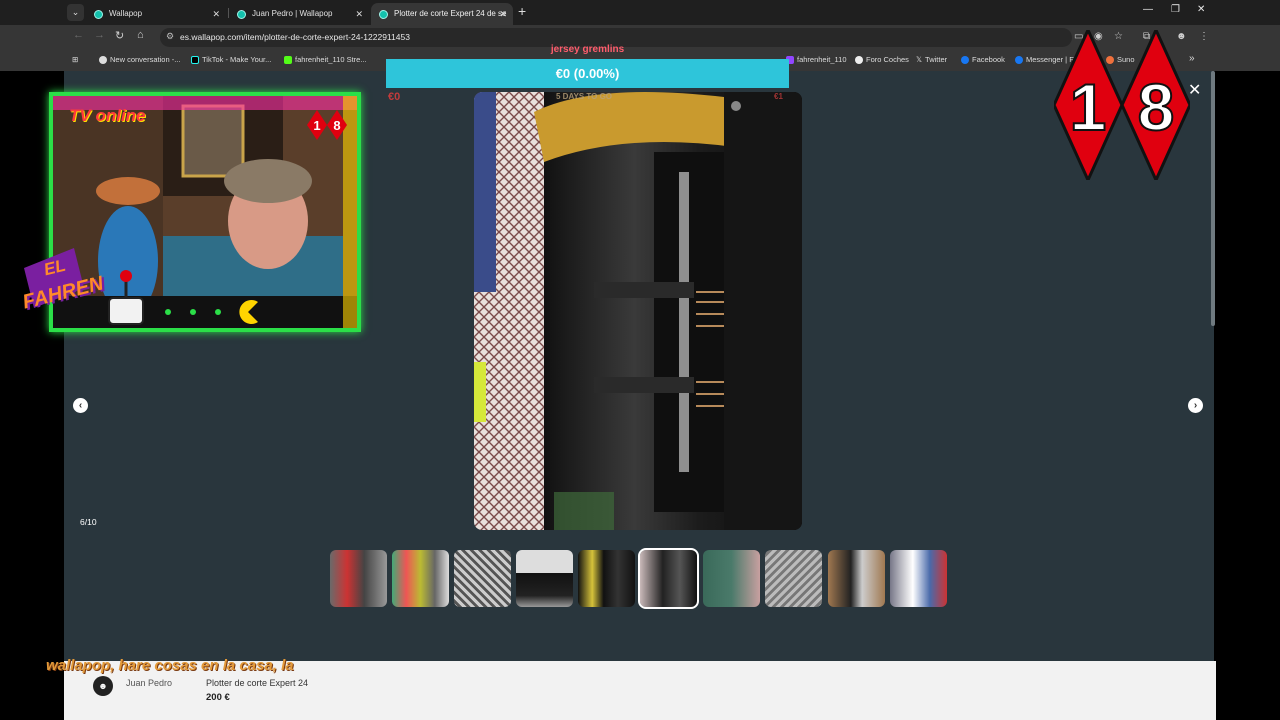 Image resolution: width=1280 pixels, height=720 pixels. What do you see at coordinates (107, 115) in the screenshot?
I see `webcam-title: TV online` at bounding box center [107, 115].